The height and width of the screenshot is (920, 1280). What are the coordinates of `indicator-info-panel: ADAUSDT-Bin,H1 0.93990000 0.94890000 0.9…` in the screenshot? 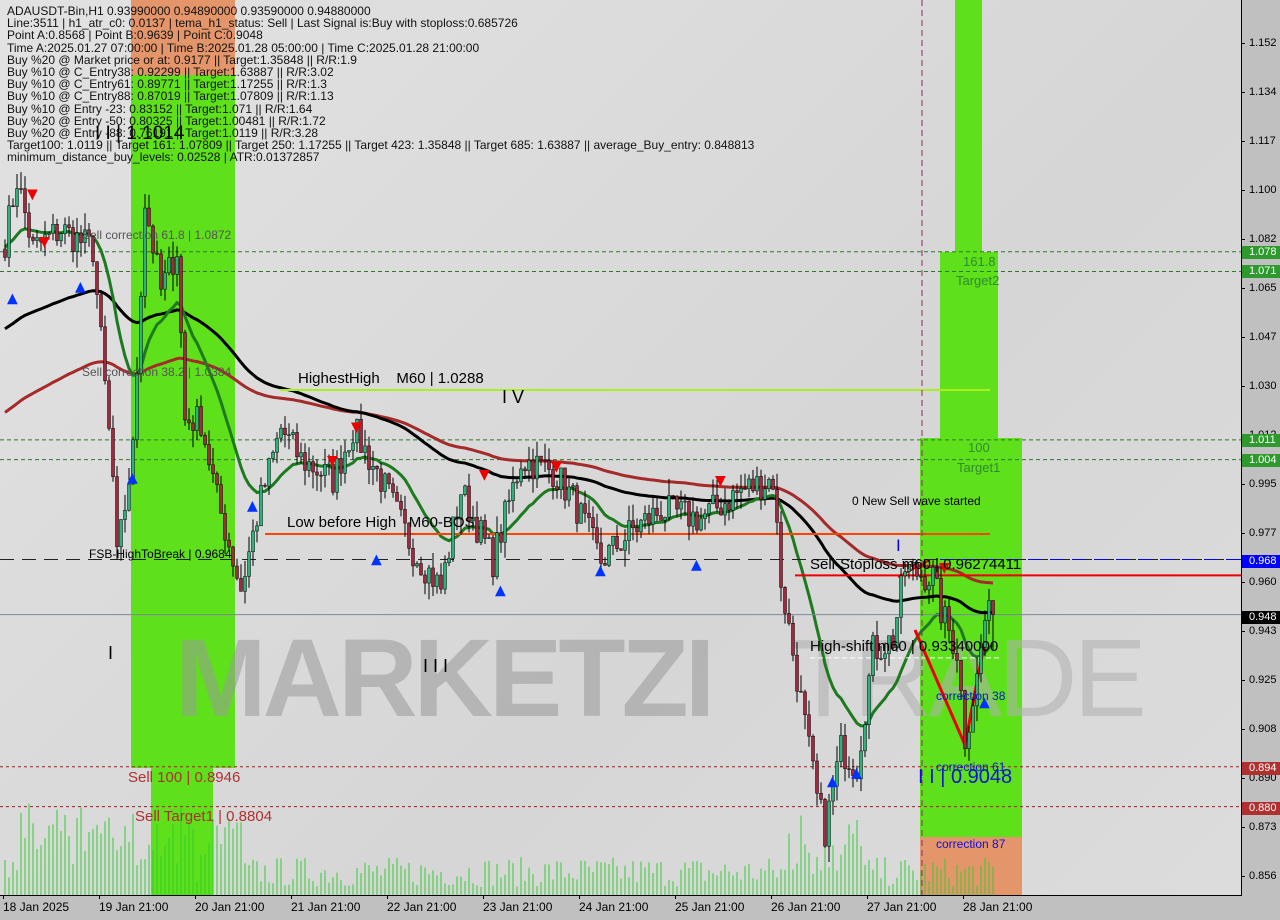 It's located at (380, 85).